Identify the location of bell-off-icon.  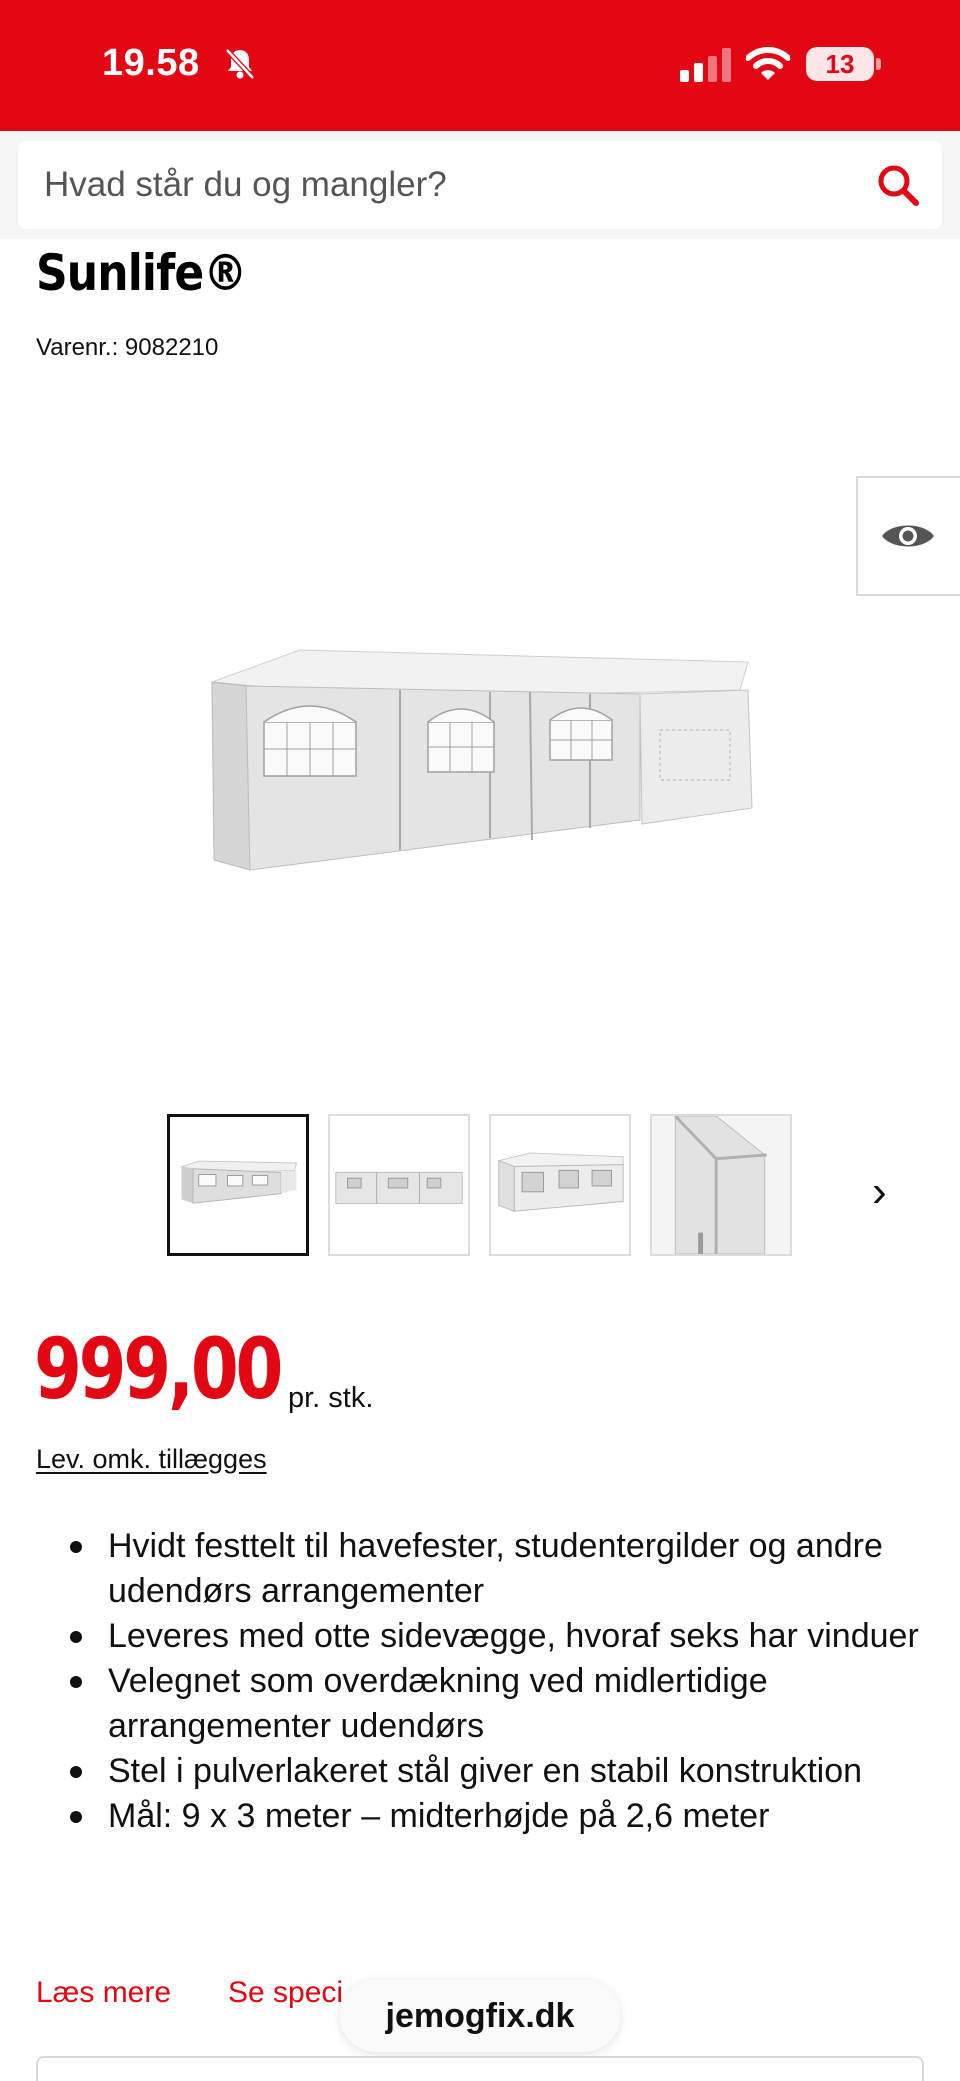
(240, 64).